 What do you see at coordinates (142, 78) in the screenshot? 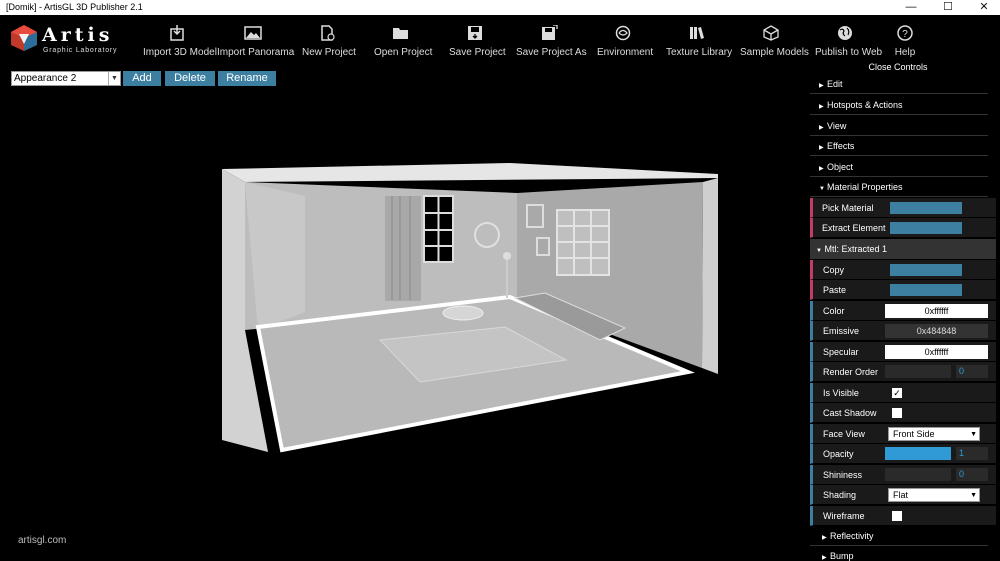
I see `add-appearance-button: Add` at bounding box center [142, 78].